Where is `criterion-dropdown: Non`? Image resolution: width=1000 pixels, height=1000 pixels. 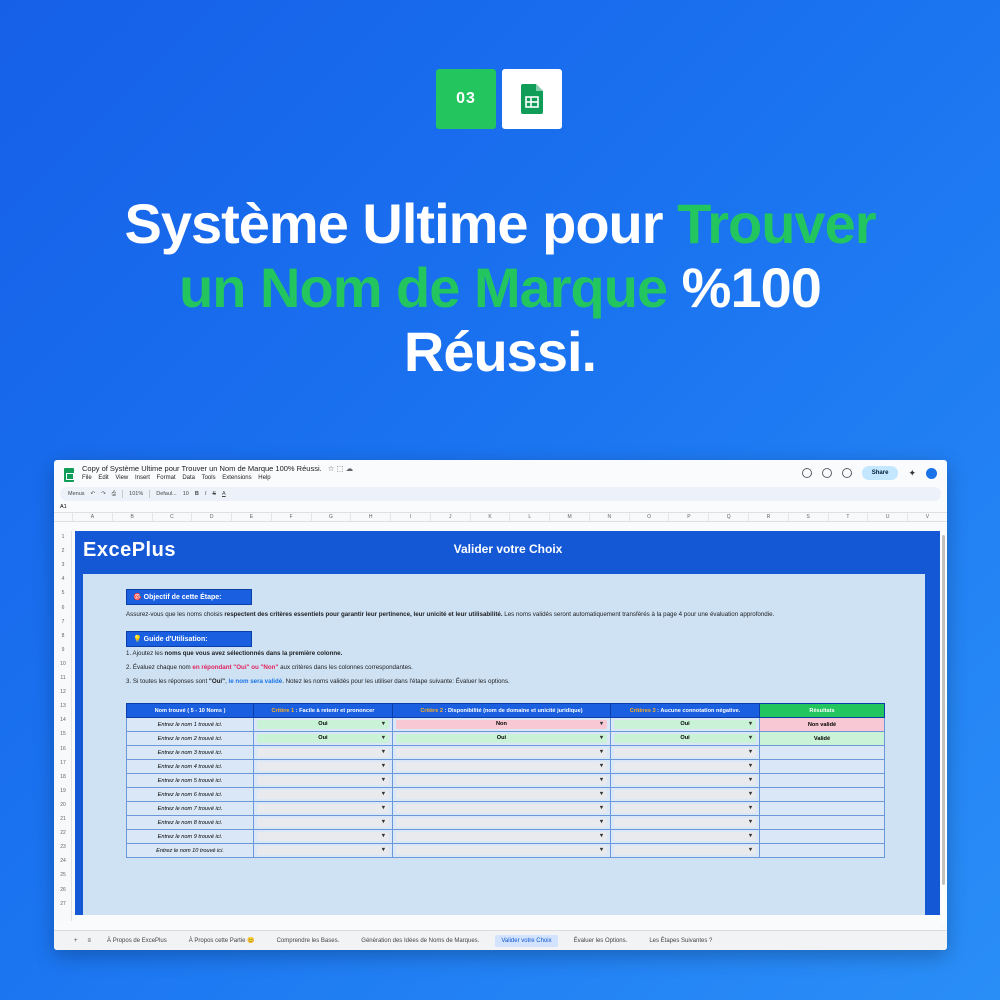
criterion-dropdown: Non is located at coordinates (501, 724).